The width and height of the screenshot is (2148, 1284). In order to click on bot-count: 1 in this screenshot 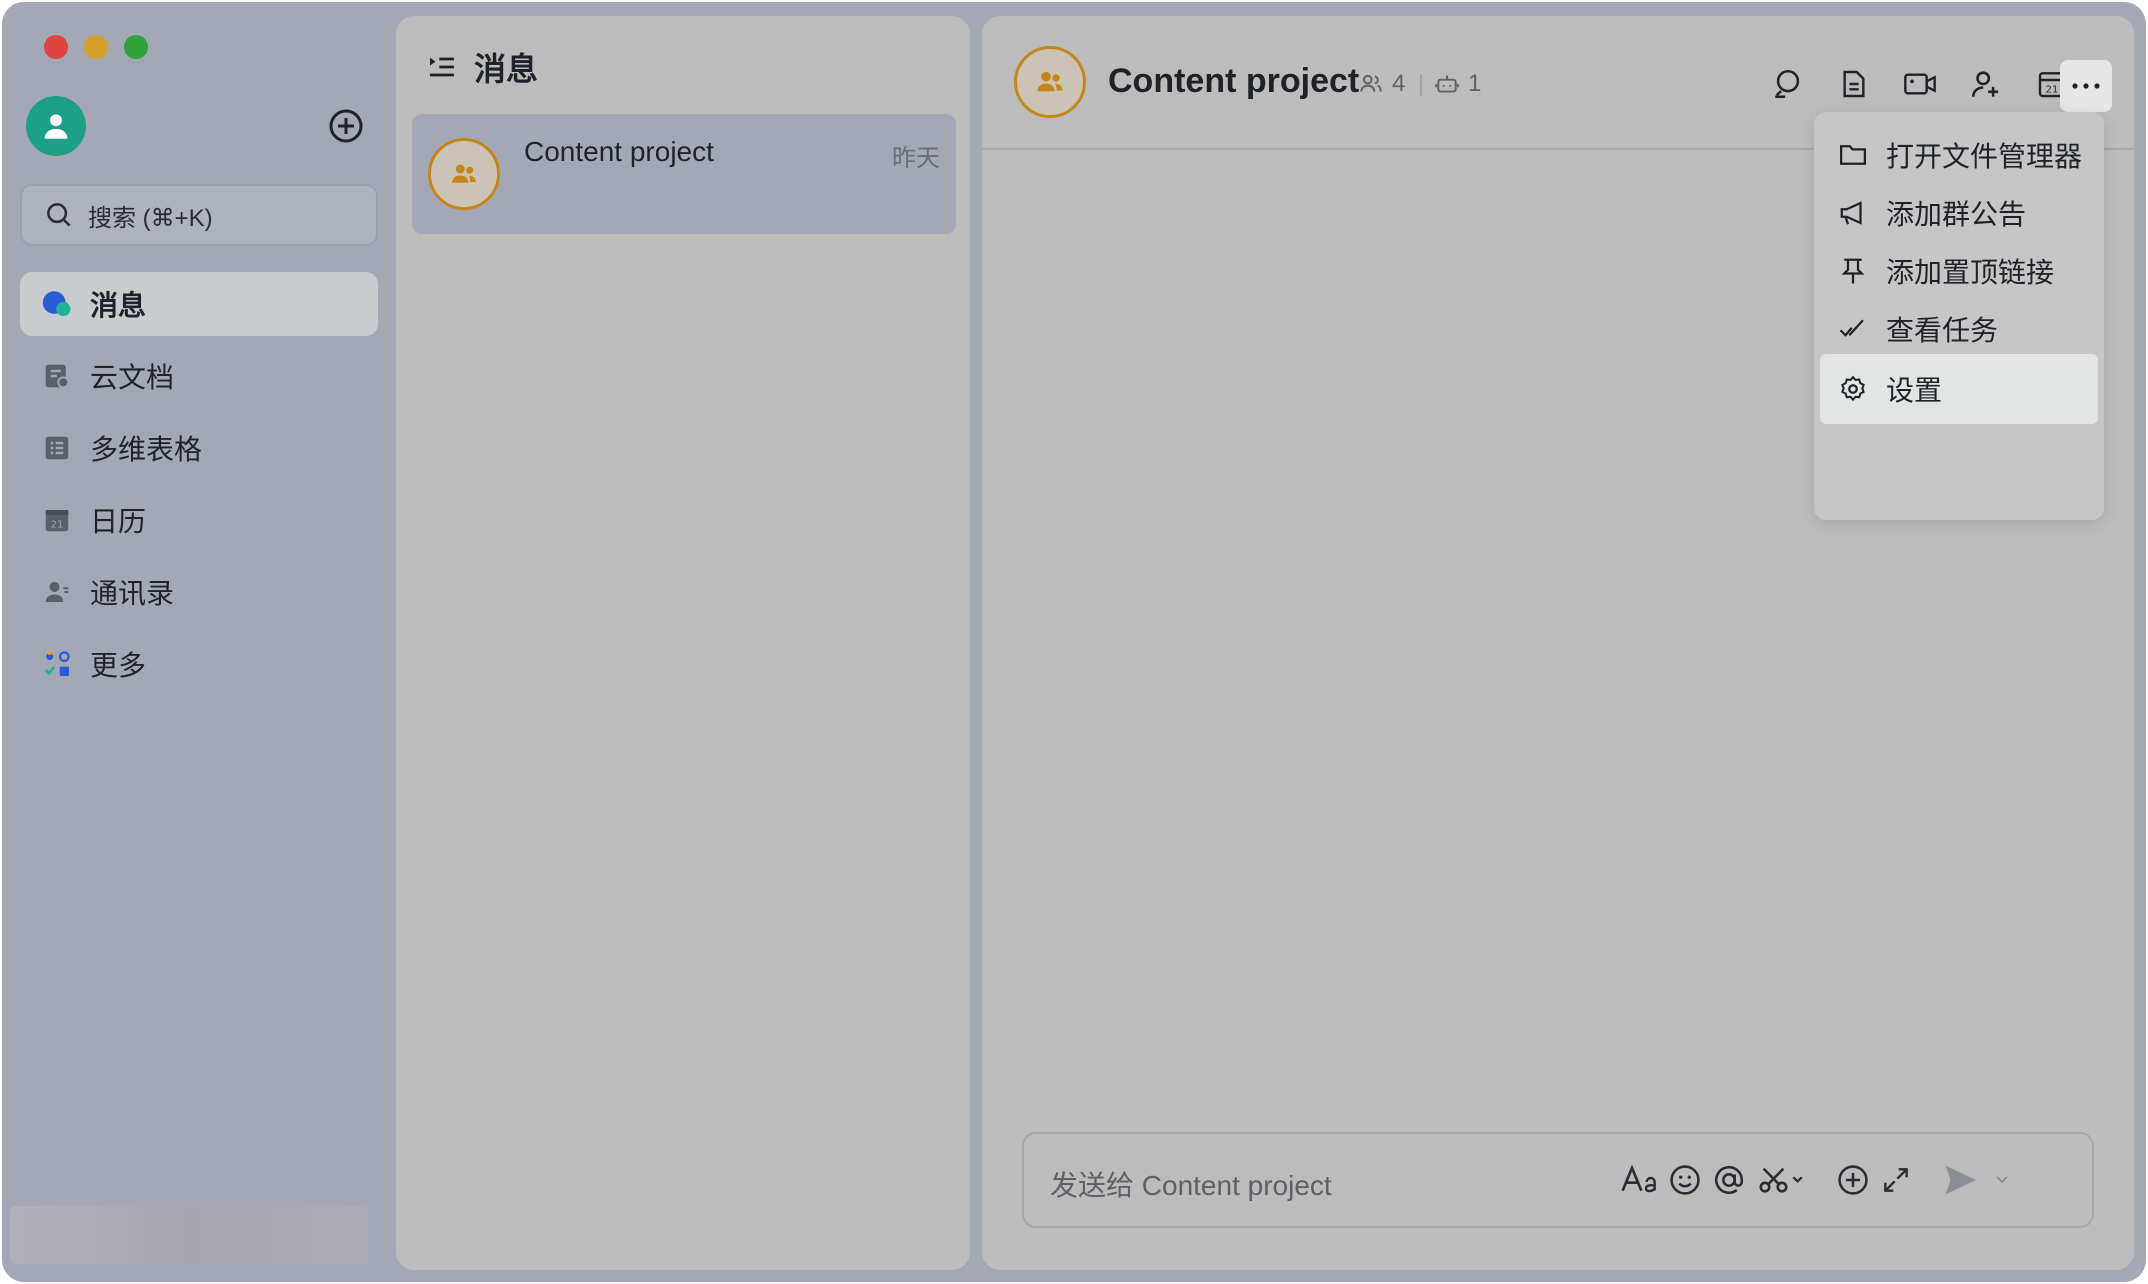, I will do `click(1457, 84)`.